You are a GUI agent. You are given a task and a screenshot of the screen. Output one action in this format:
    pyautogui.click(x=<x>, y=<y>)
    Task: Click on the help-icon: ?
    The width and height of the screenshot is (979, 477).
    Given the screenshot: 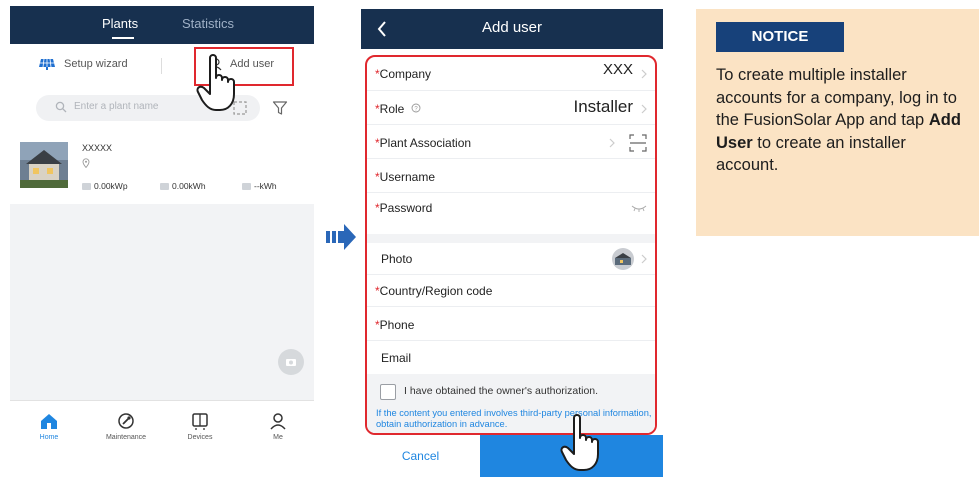 What is the action you would take?
    pyautogui.click(x=416, y=108)
    